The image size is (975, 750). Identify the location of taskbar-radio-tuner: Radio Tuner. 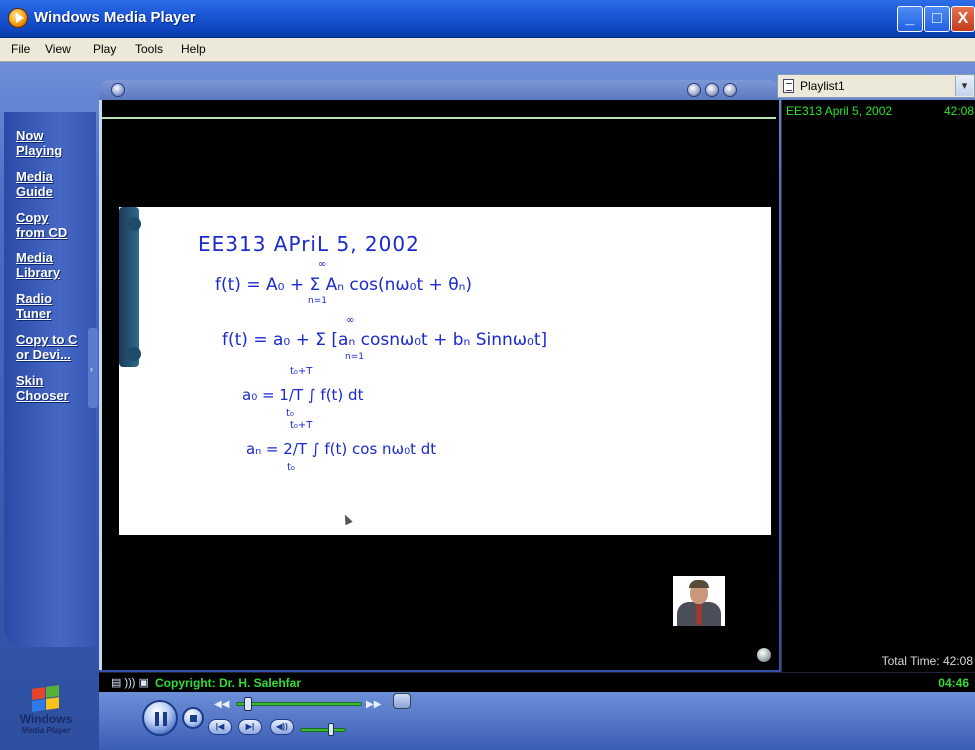
(34, 306).